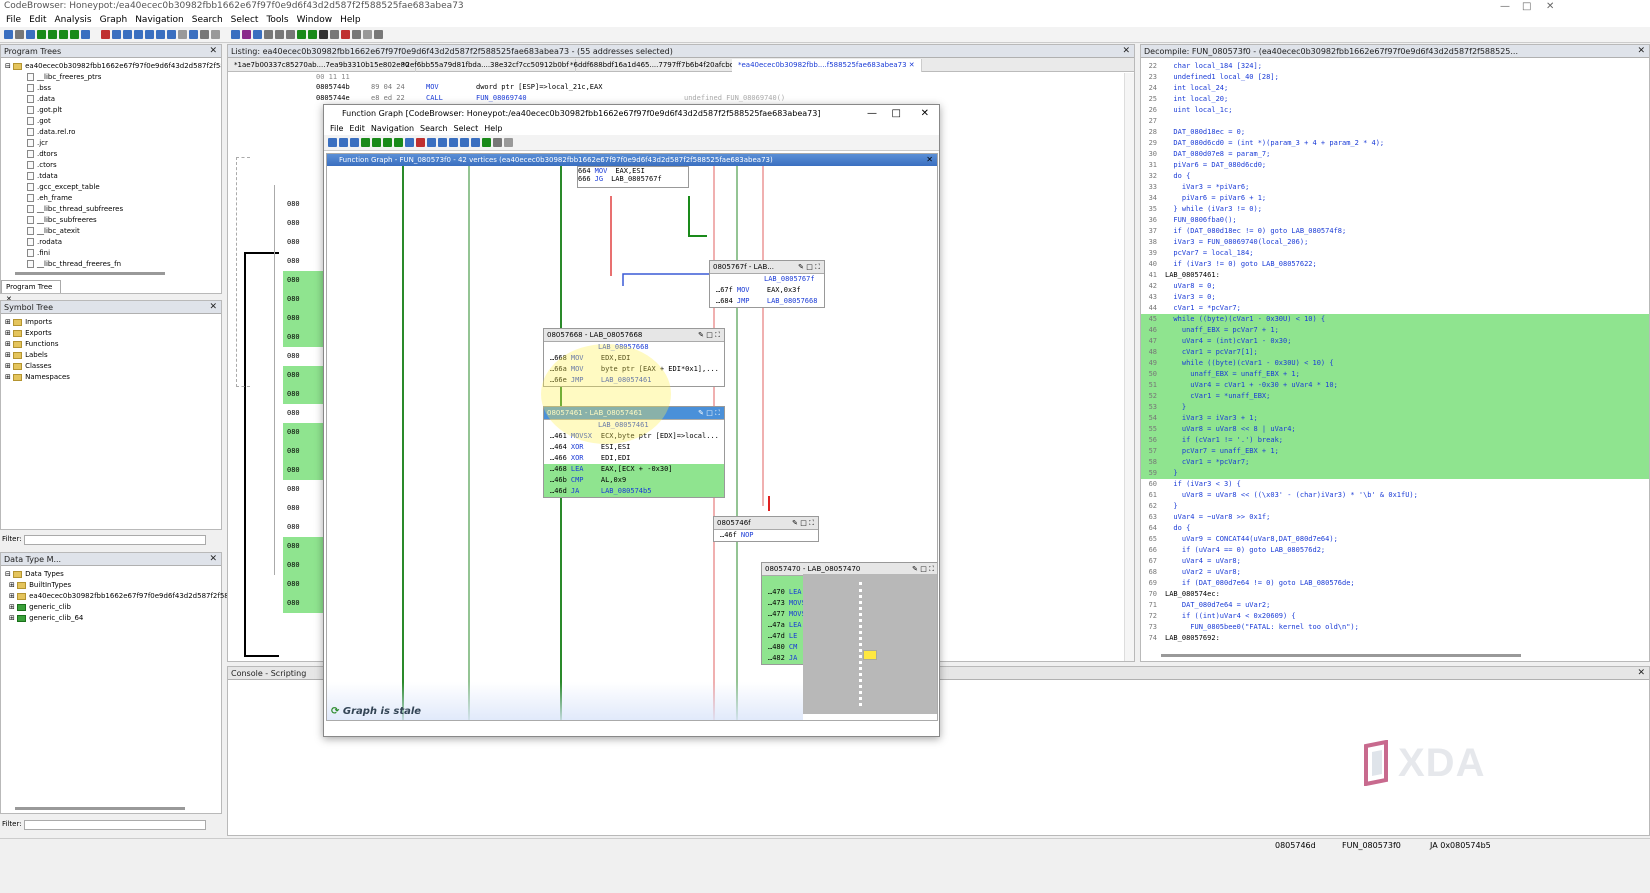  I want to click on program-tree-item: .tdata, so click(113, 176).